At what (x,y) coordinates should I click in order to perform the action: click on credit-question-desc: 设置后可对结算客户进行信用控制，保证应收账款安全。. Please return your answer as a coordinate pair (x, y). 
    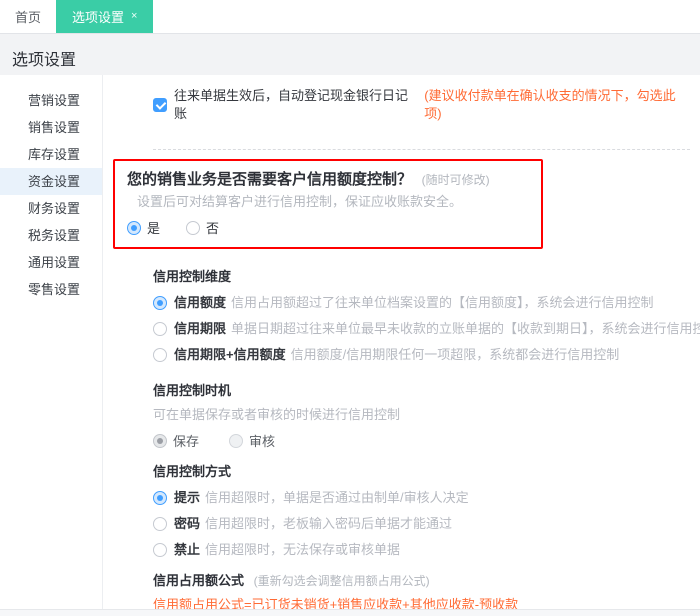
    Looking at the image, I should click on (300, 201).